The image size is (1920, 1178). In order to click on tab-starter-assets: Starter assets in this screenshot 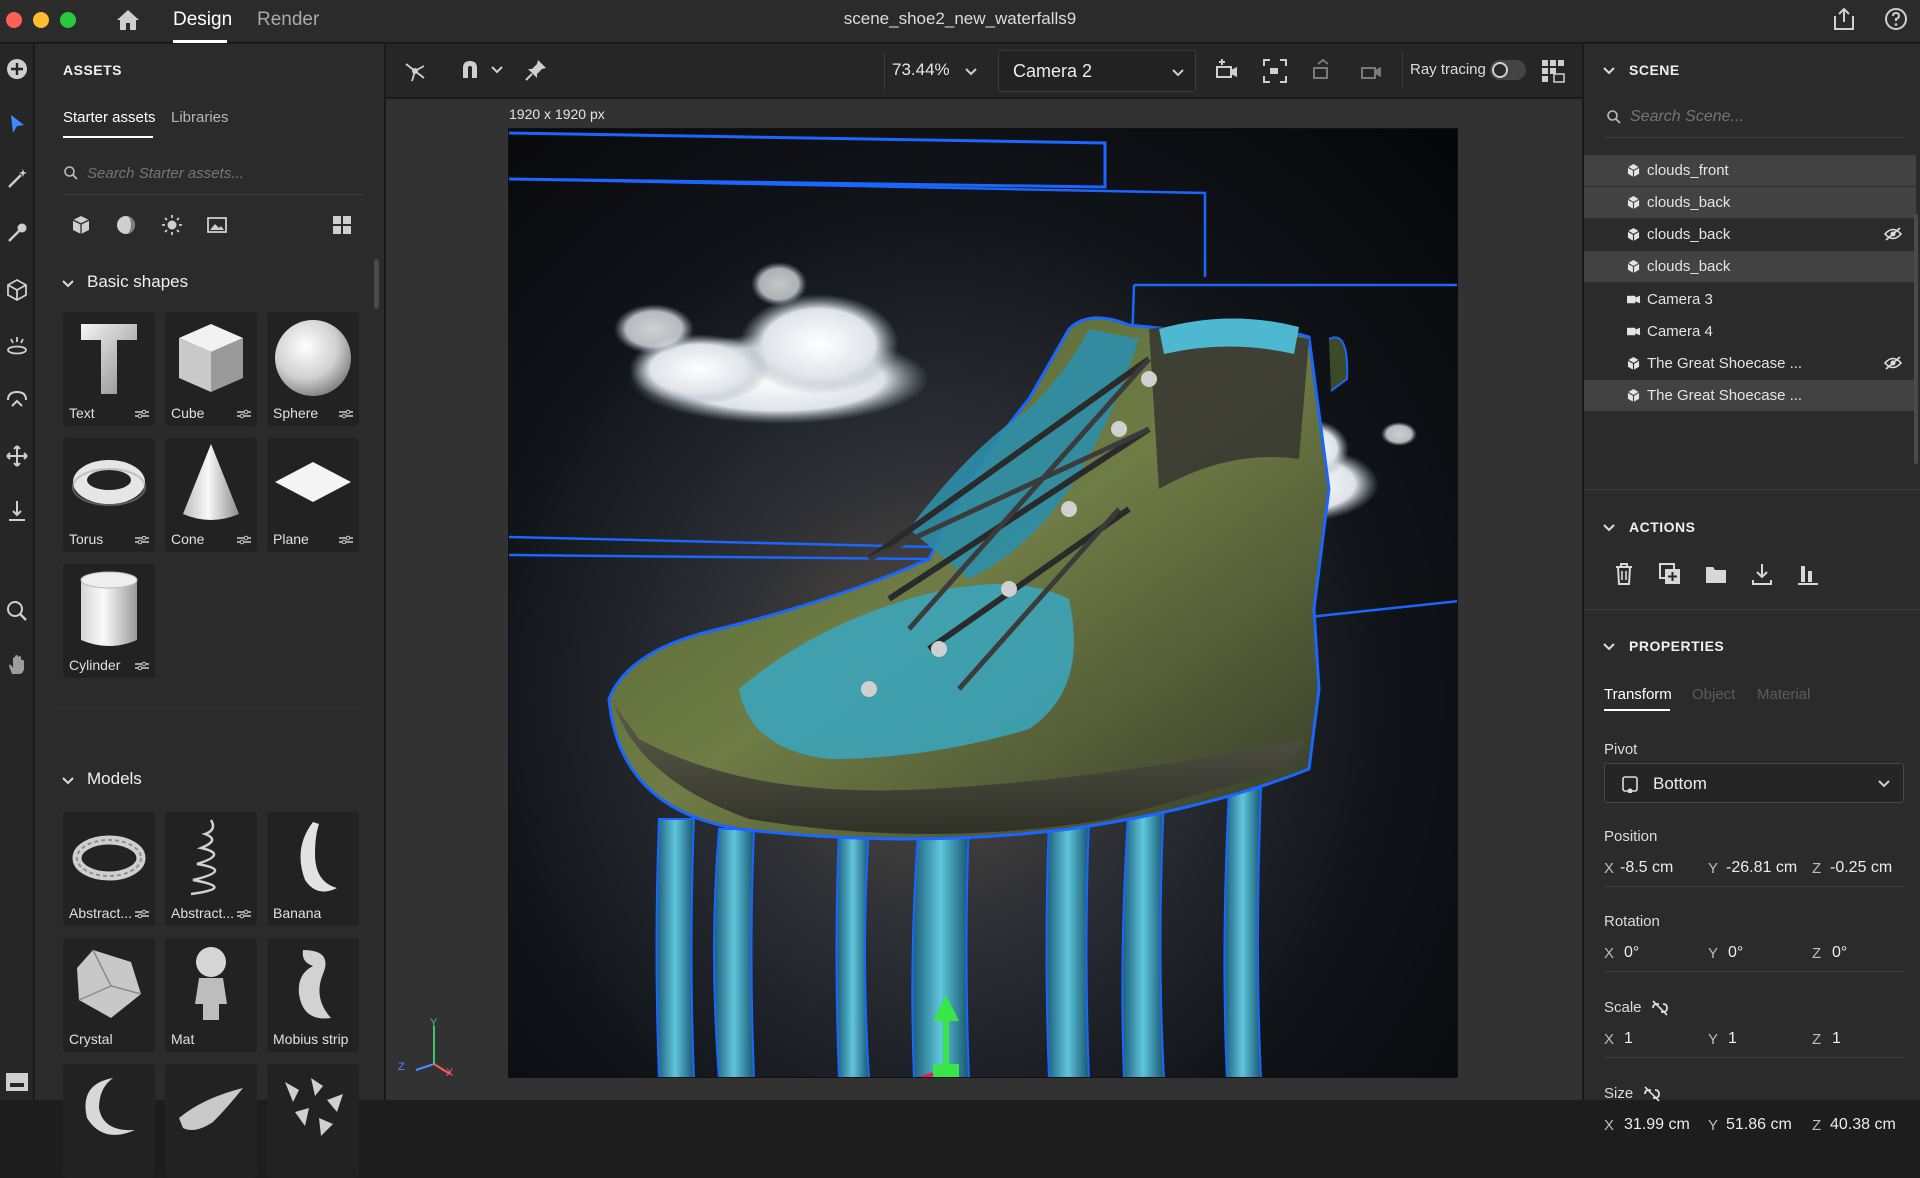, I will do `click(109, 117)`.